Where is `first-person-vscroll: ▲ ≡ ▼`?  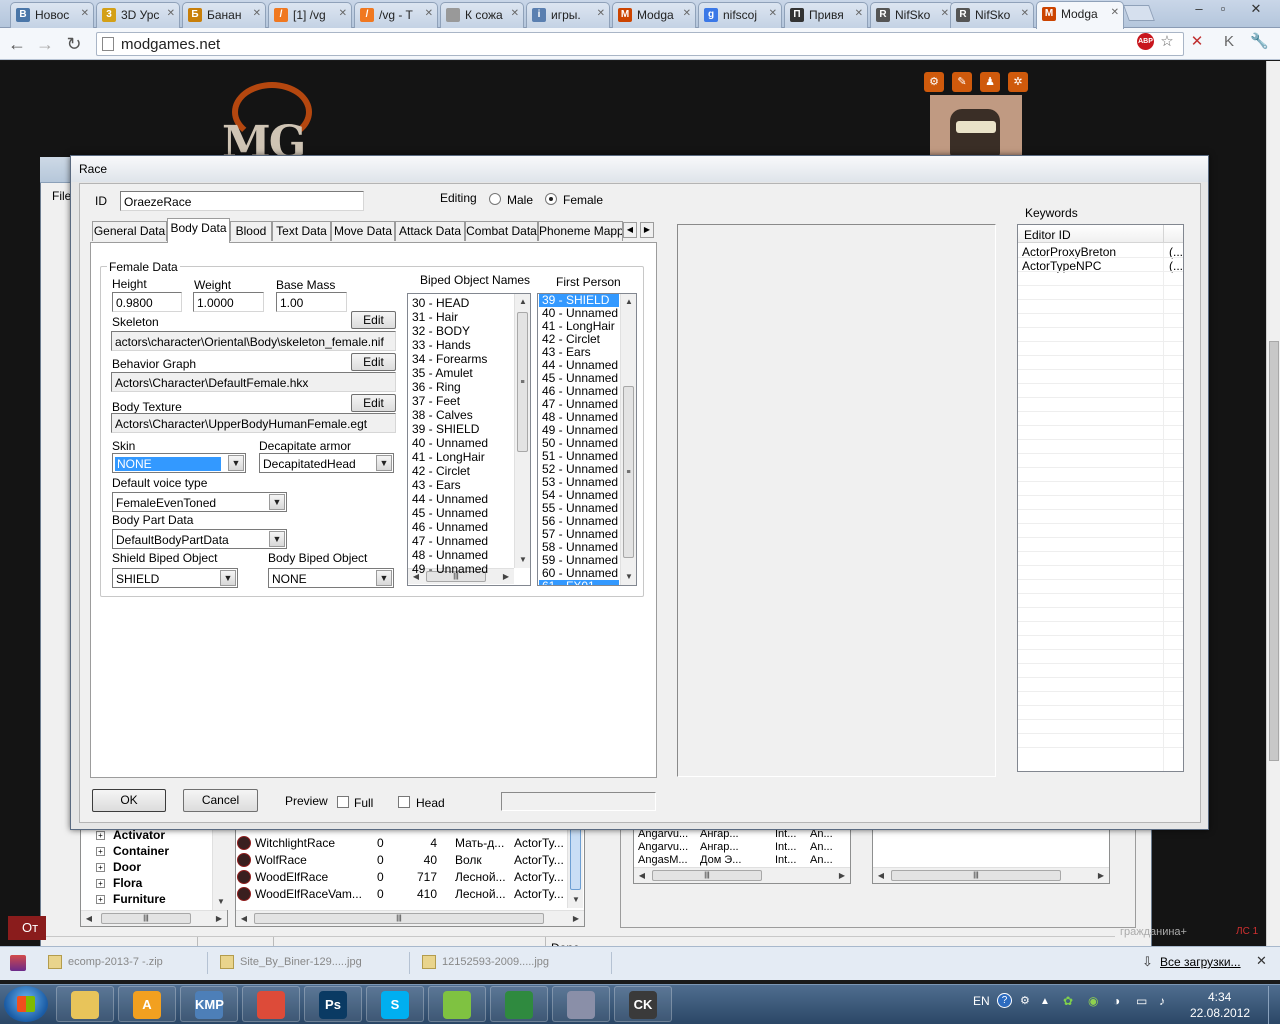 first-person-vscroll: ▲ ≡ ▼ is located at coordinates (628, 439).